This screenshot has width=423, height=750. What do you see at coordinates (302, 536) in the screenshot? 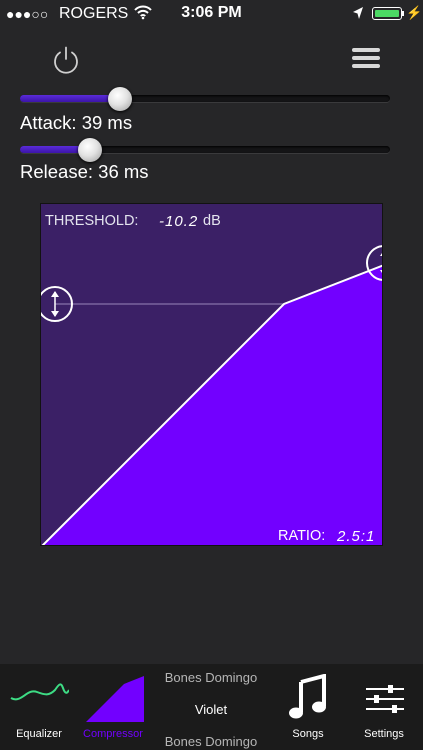
I see `ratio-label: RATIO:` at bounding box center [302, 536].